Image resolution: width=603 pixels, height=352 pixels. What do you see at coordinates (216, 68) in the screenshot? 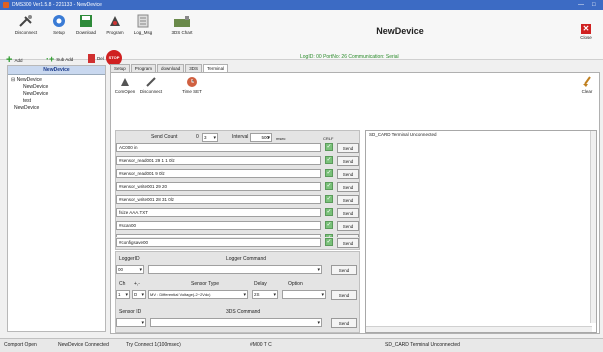
I see `tab-terminal: Terminal` at bounding box center [216, 68].